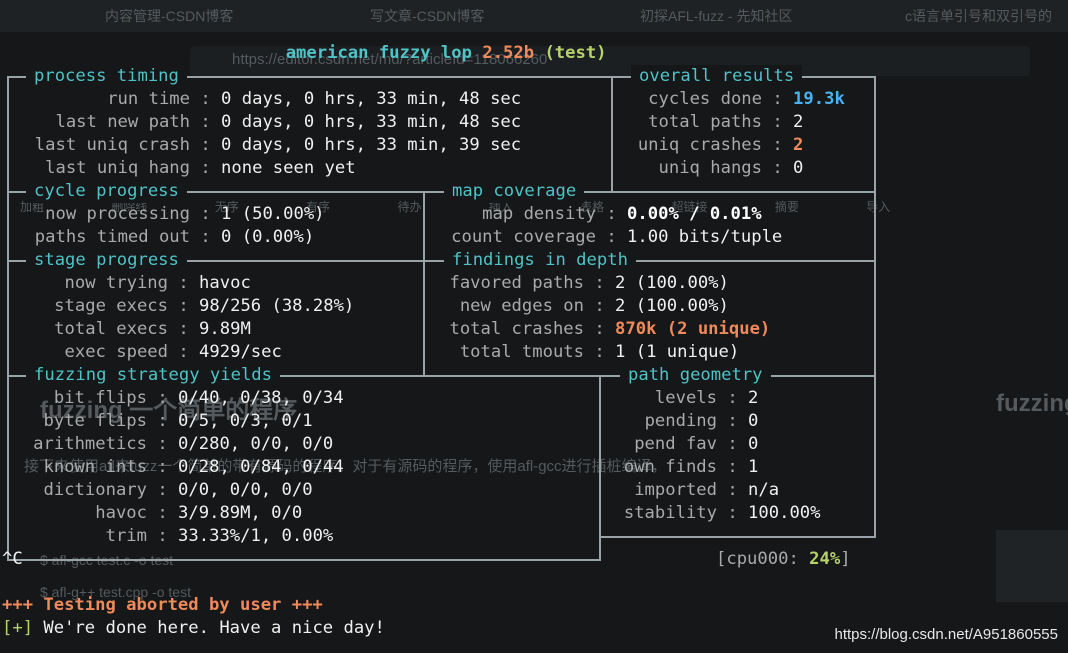  Describe the element at coordinates (764, 490) in the screenshot. I see `value: n/a` at that location.